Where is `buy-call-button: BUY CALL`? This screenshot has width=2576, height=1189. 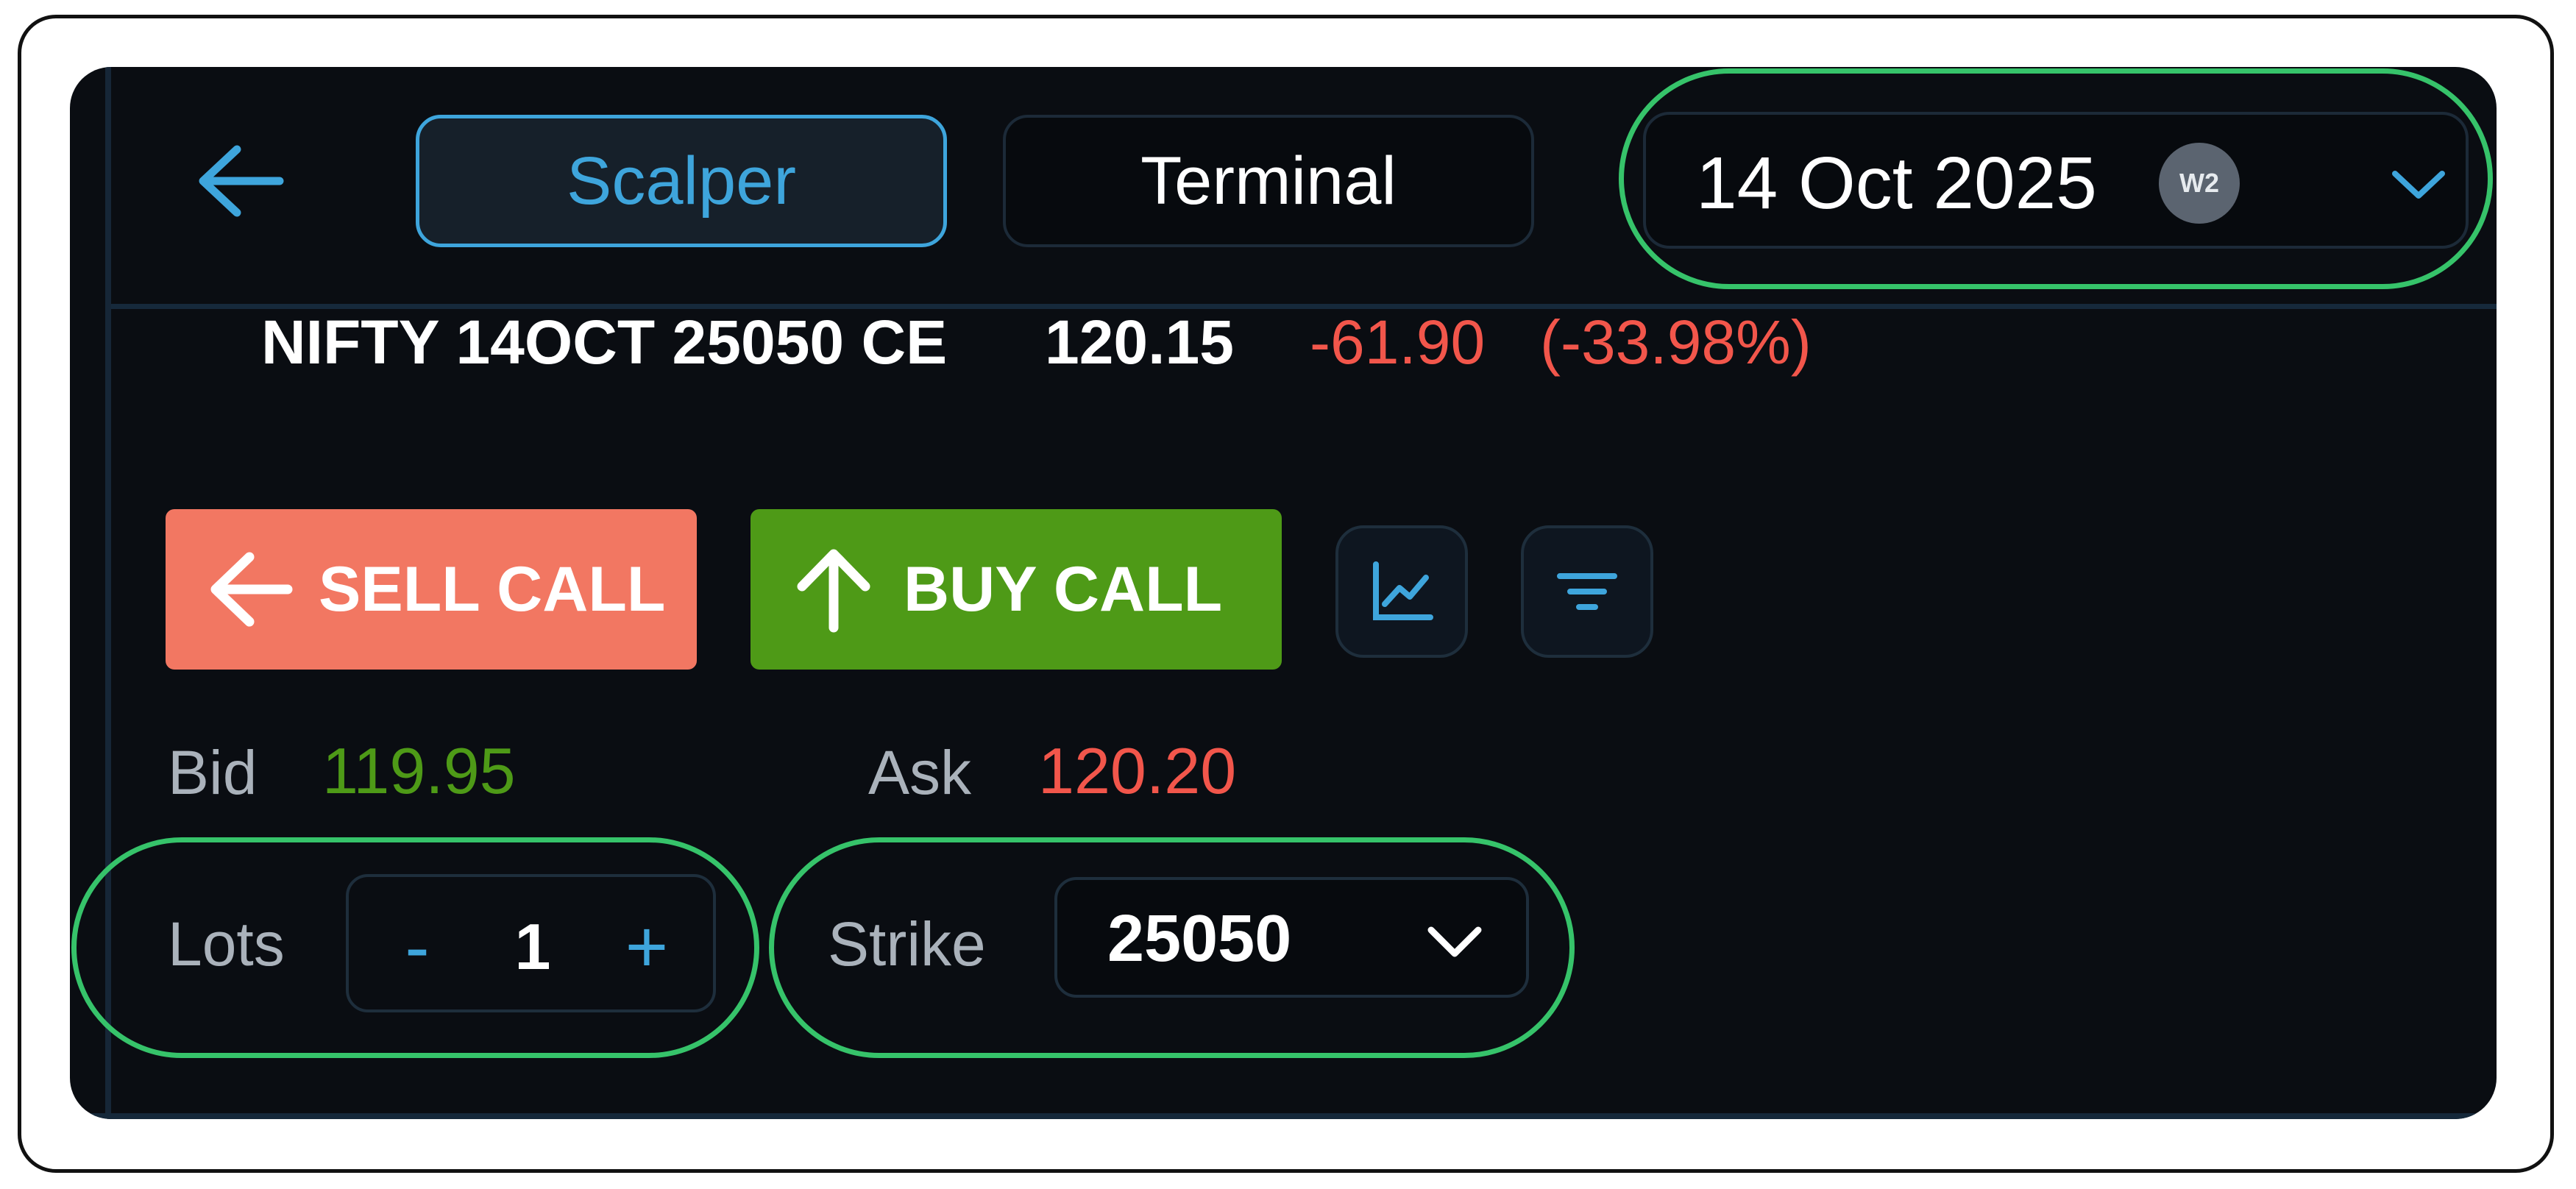 buy-call-button: BUY CALL is located at coordinates (1016, 589).